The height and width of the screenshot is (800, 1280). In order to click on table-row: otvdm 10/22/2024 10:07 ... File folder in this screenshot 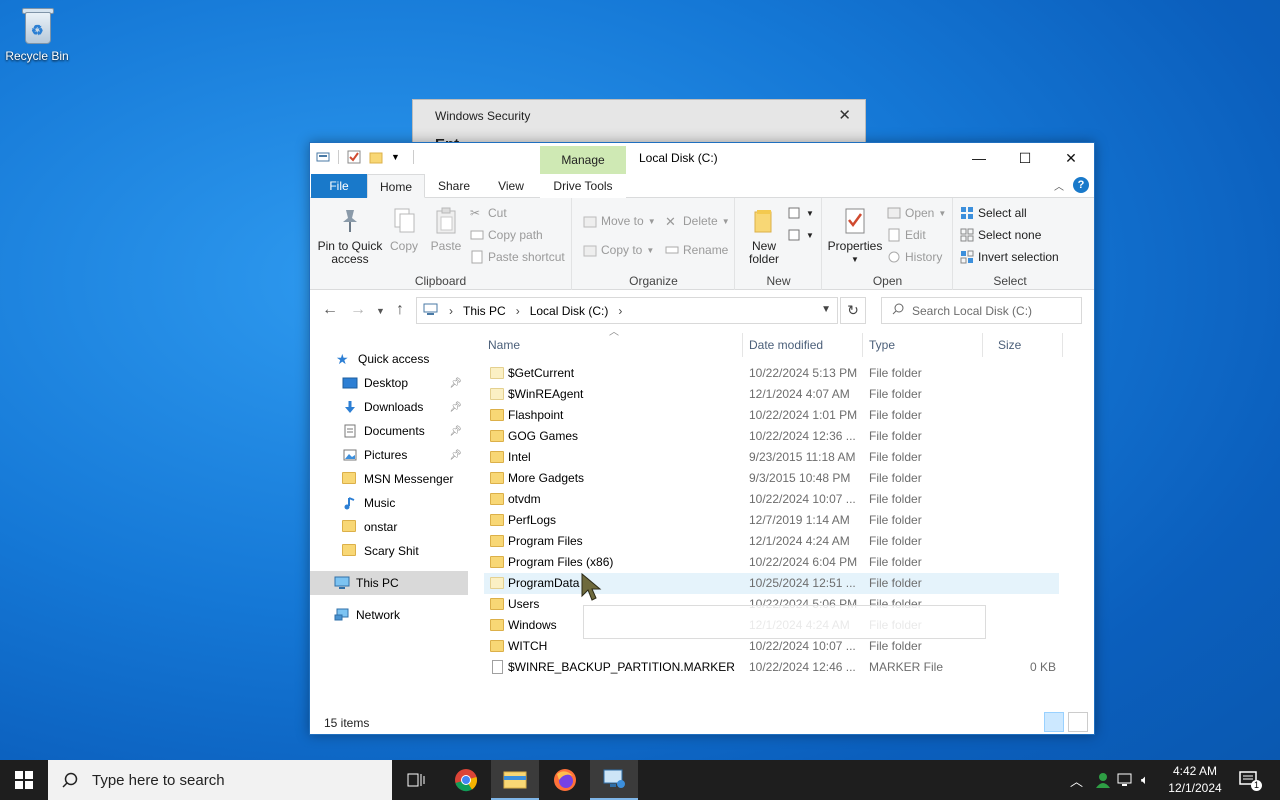, I will do `click(771, 499)`.